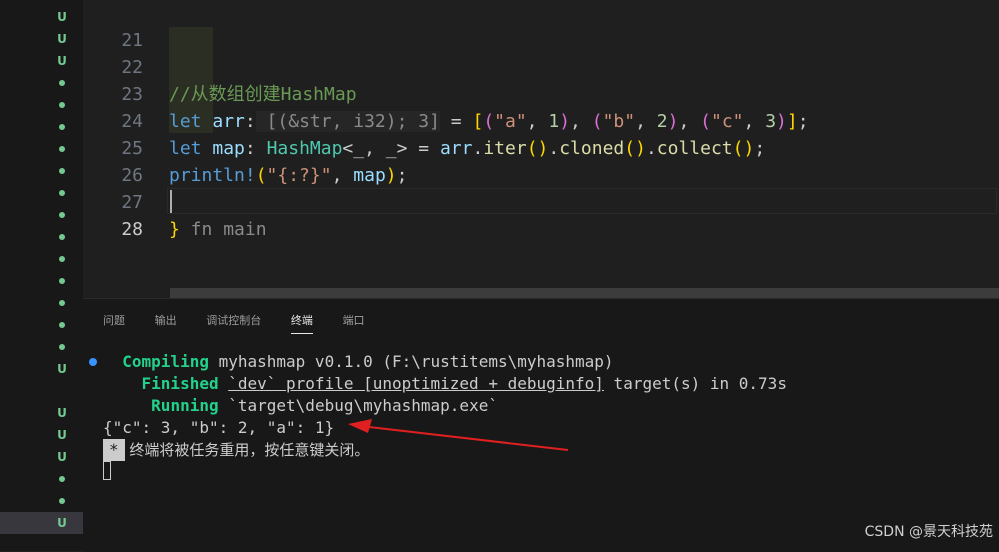 Image resolution: width=999 pixels, height=552 pixels. What do you see at coordinates (41, 275) in the screenshot?
I see `scm-status-gutter: UUUUUUUU` at bounding box center [41, 275].